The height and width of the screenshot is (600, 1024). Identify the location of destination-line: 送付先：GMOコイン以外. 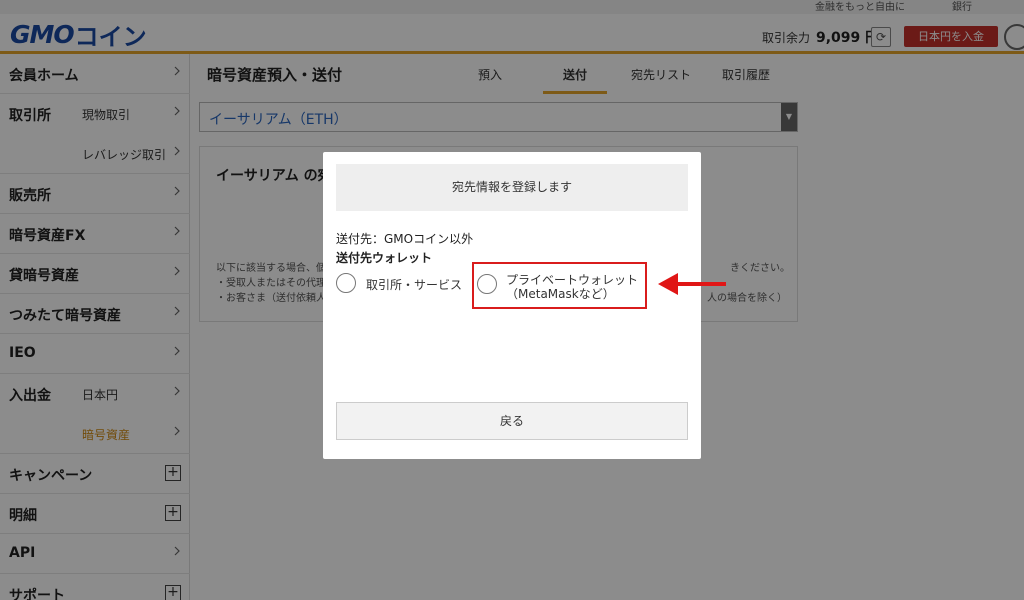
(405, 239).